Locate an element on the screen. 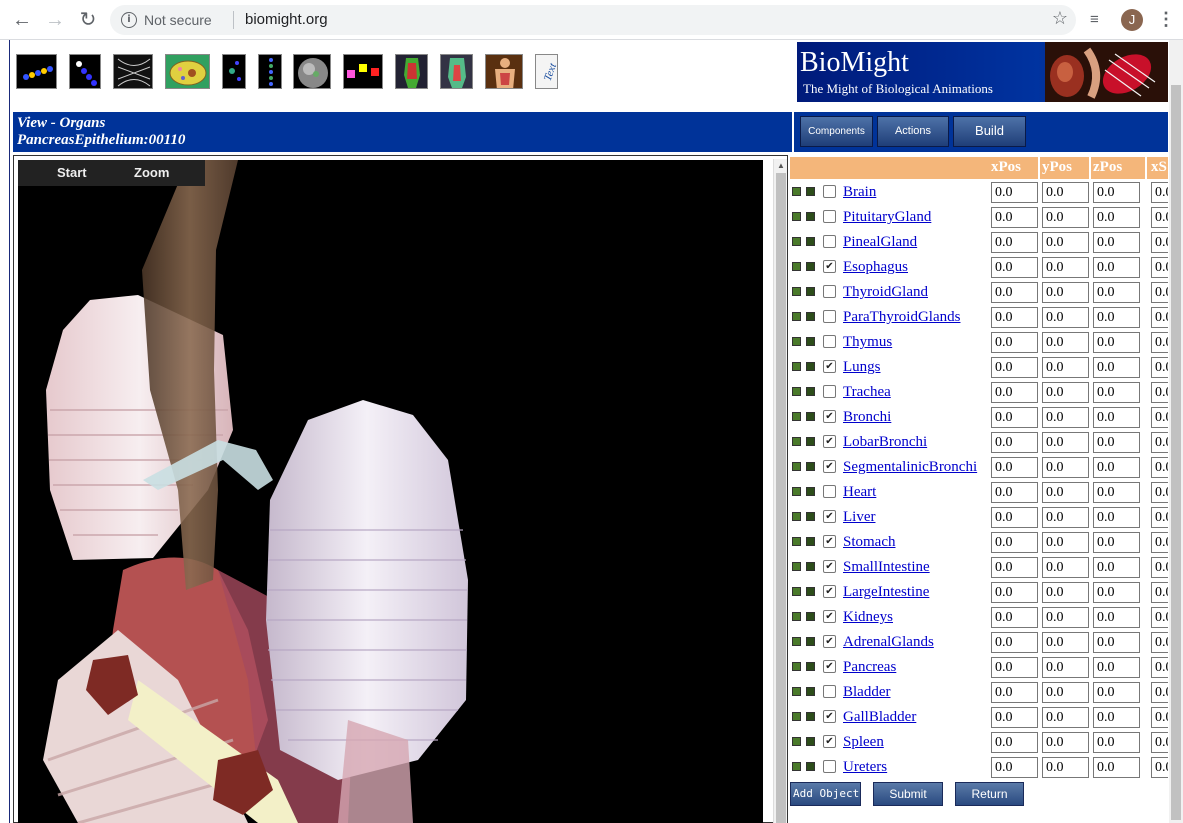 The height and width of the screenshot is (823, 1183). organ-link: Thymus is located at coordinates (867, 342).